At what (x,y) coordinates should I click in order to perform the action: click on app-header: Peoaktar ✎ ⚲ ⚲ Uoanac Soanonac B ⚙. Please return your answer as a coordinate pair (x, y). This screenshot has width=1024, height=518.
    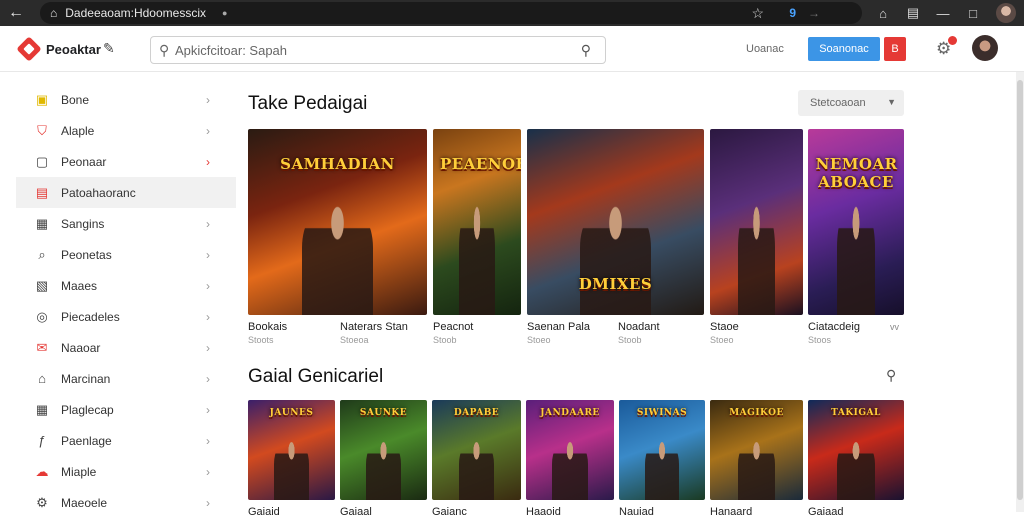
    Looking at the image, I should click on (512, 49).